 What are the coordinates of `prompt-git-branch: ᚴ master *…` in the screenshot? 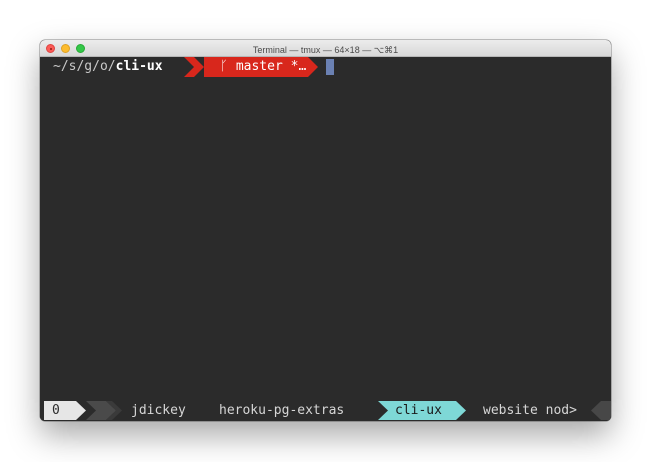 It's located at (256, 67).